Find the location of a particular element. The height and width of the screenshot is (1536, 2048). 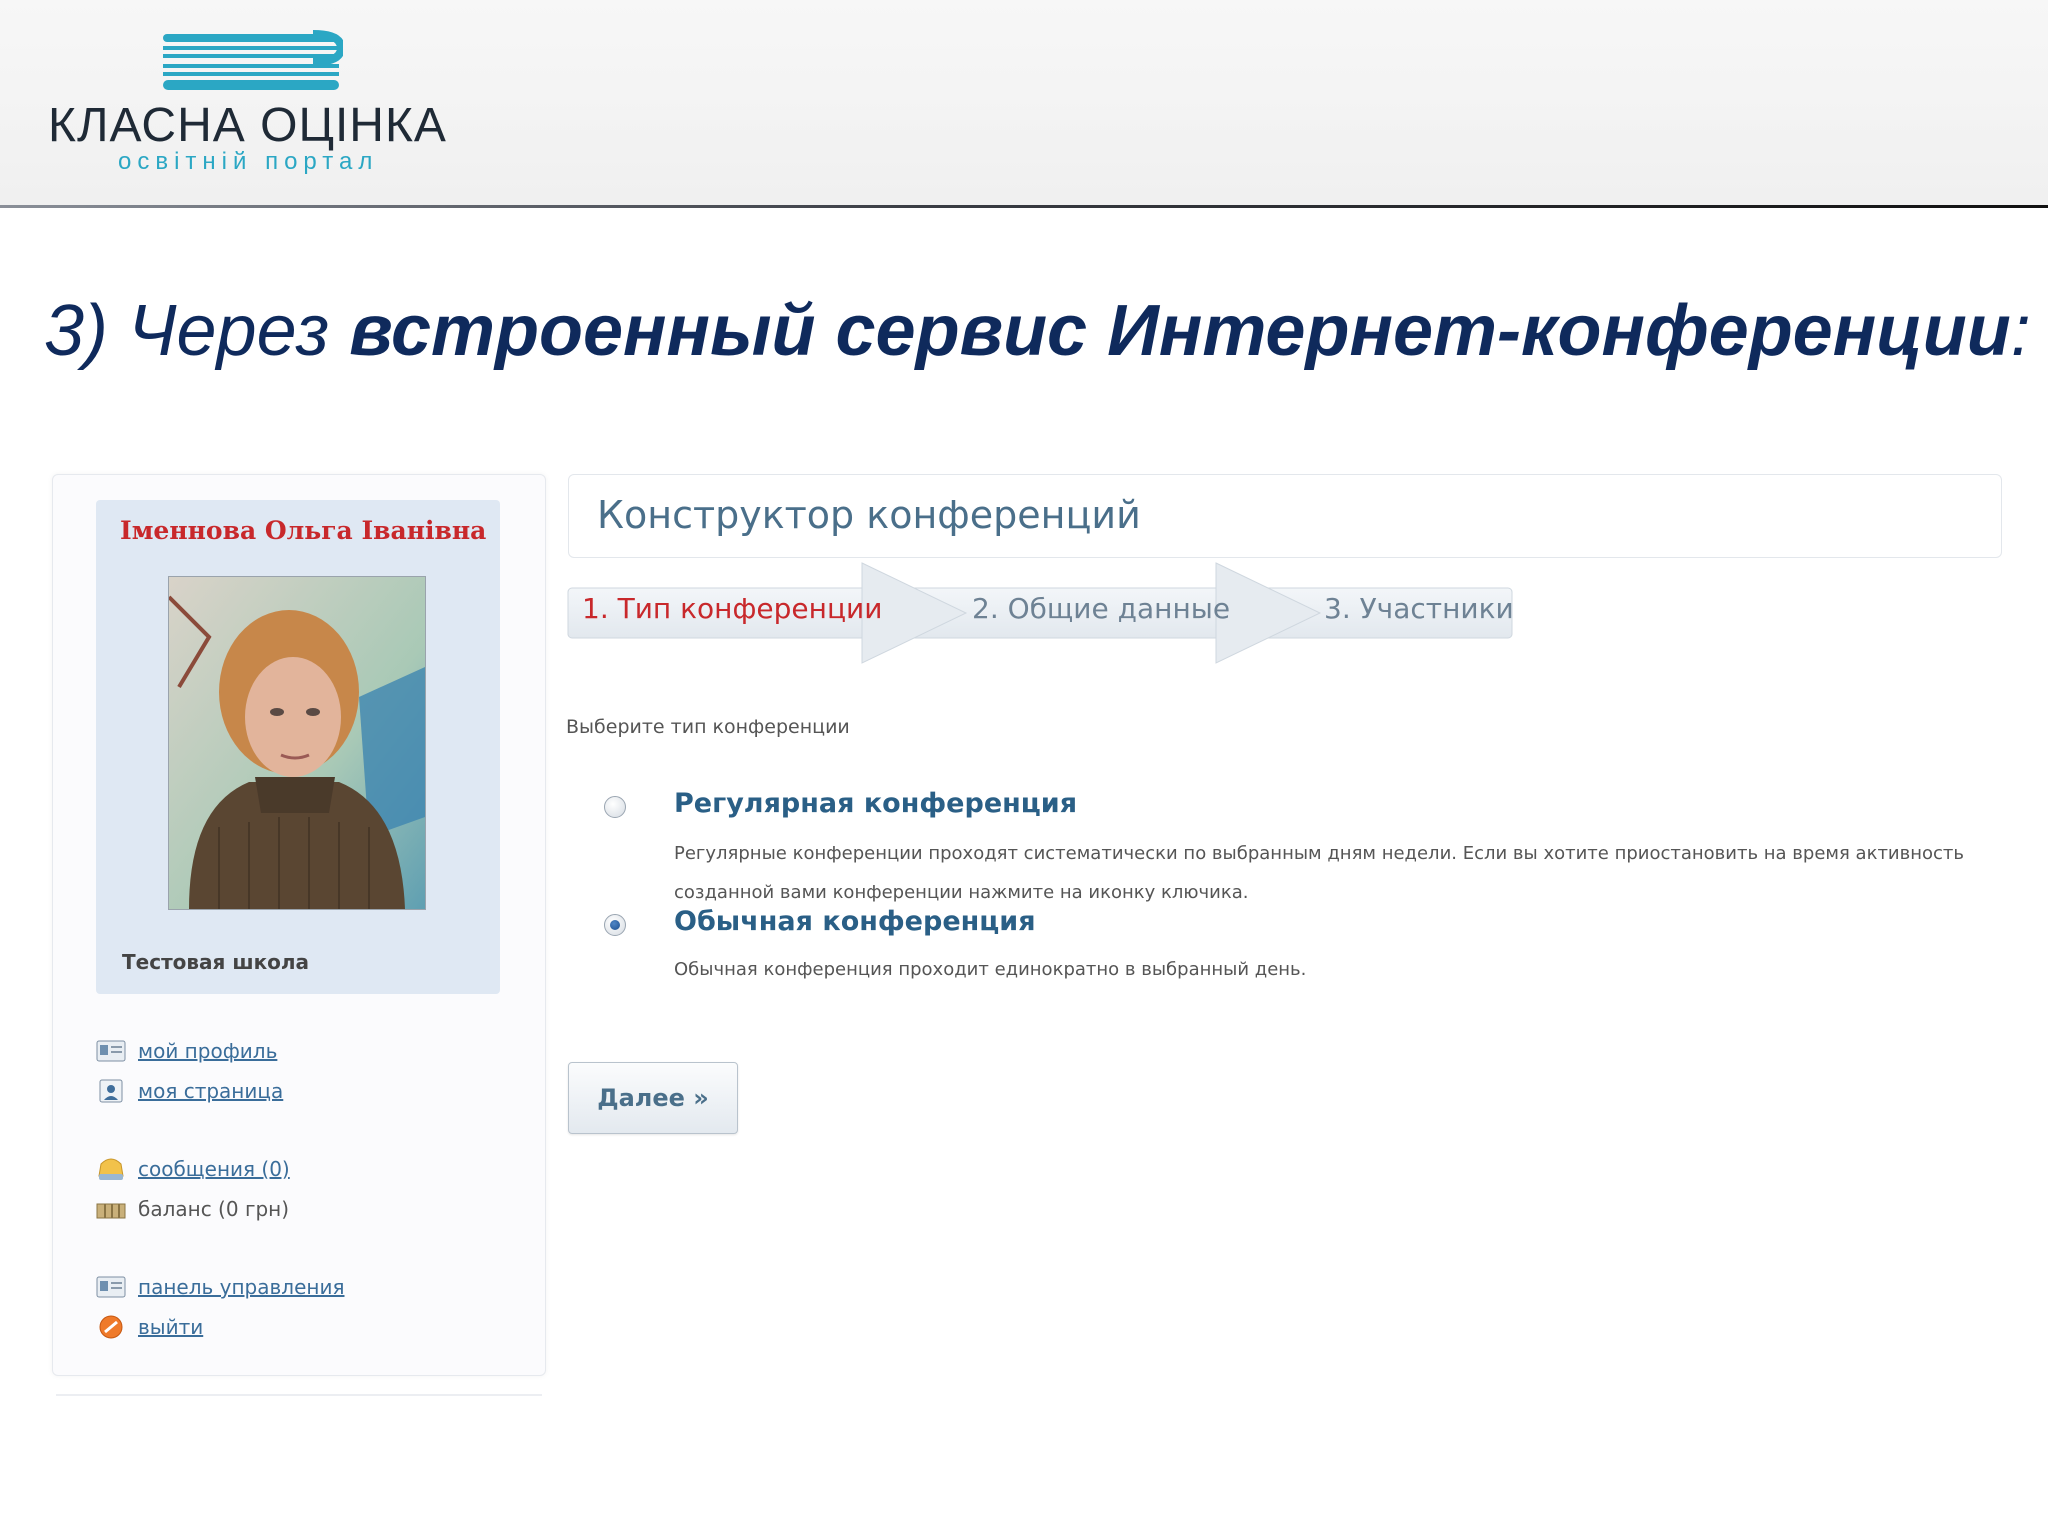

profile-card-icon is located at coordinates (111, 1051).